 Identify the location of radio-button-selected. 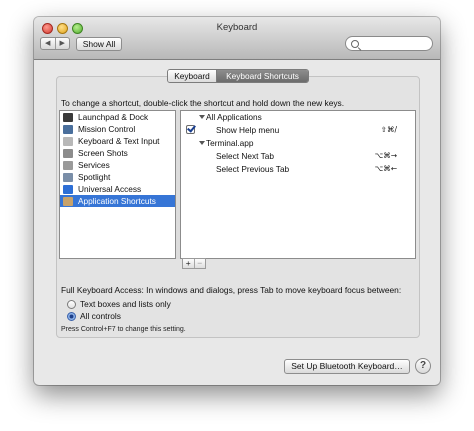
(71, 316).